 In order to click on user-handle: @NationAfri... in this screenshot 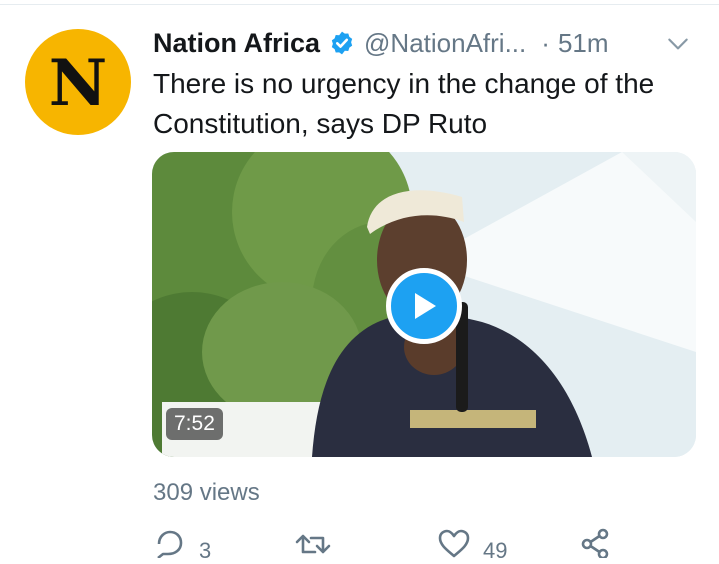, I will do `click(445, 43)`.